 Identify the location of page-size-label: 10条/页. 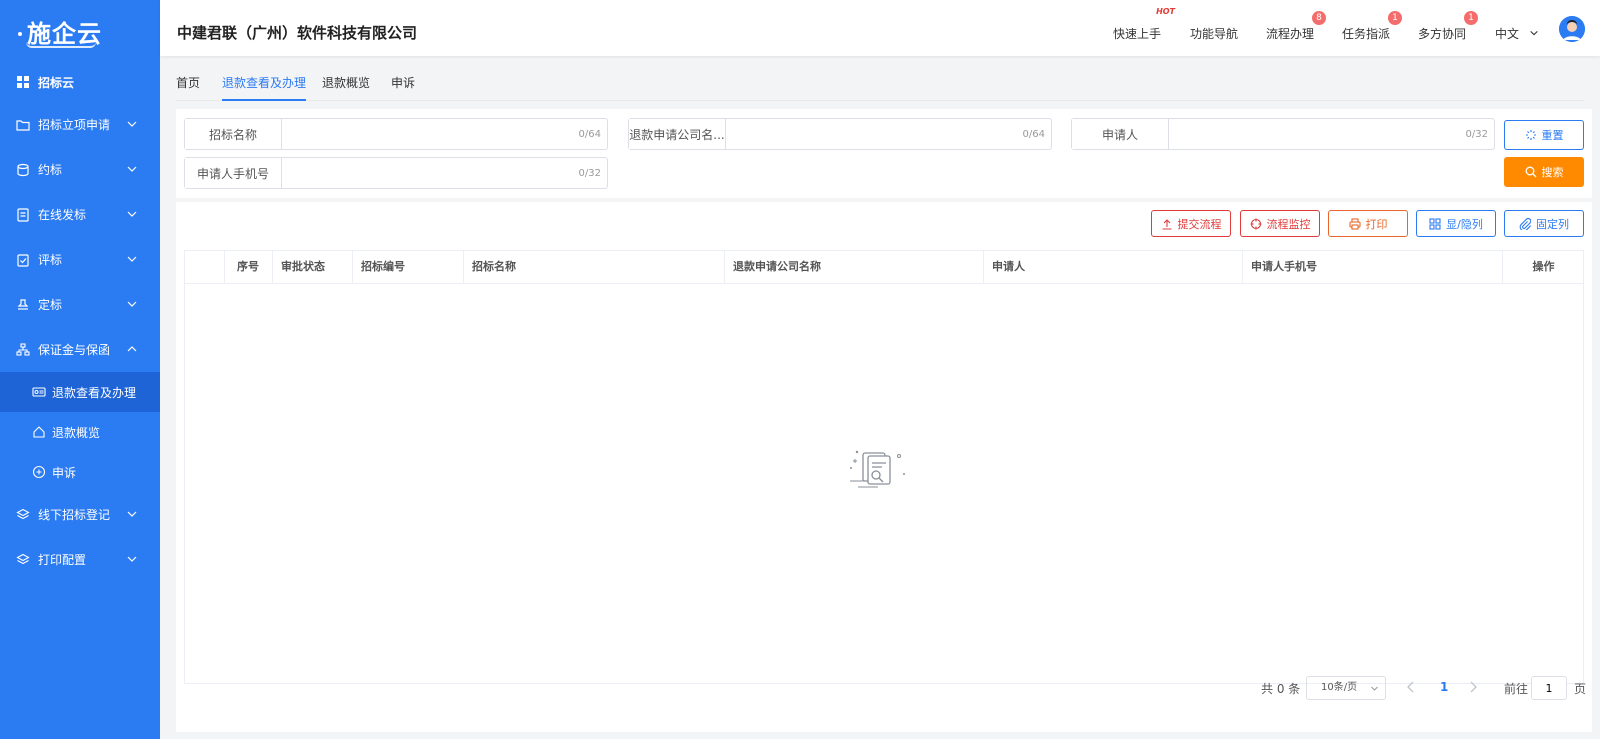
(1339, 687).